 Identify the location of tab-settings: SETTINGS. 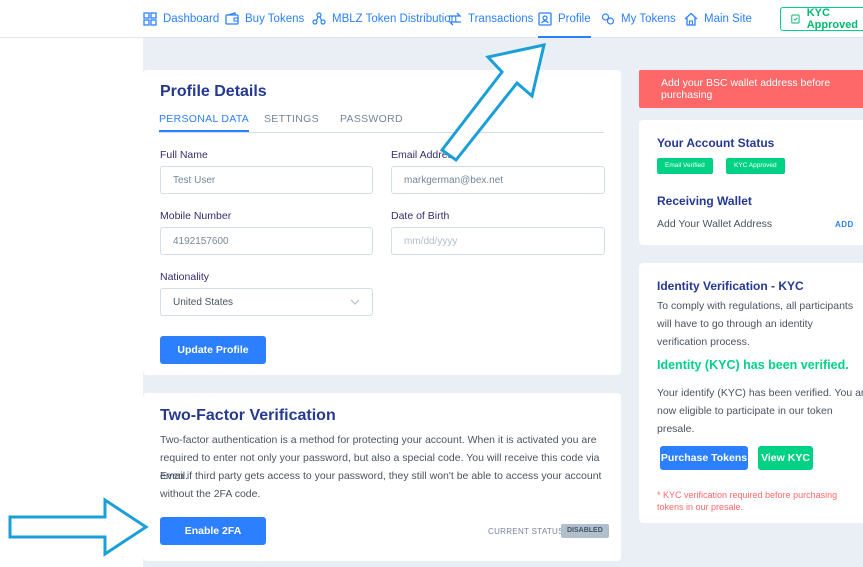
(291, 119).